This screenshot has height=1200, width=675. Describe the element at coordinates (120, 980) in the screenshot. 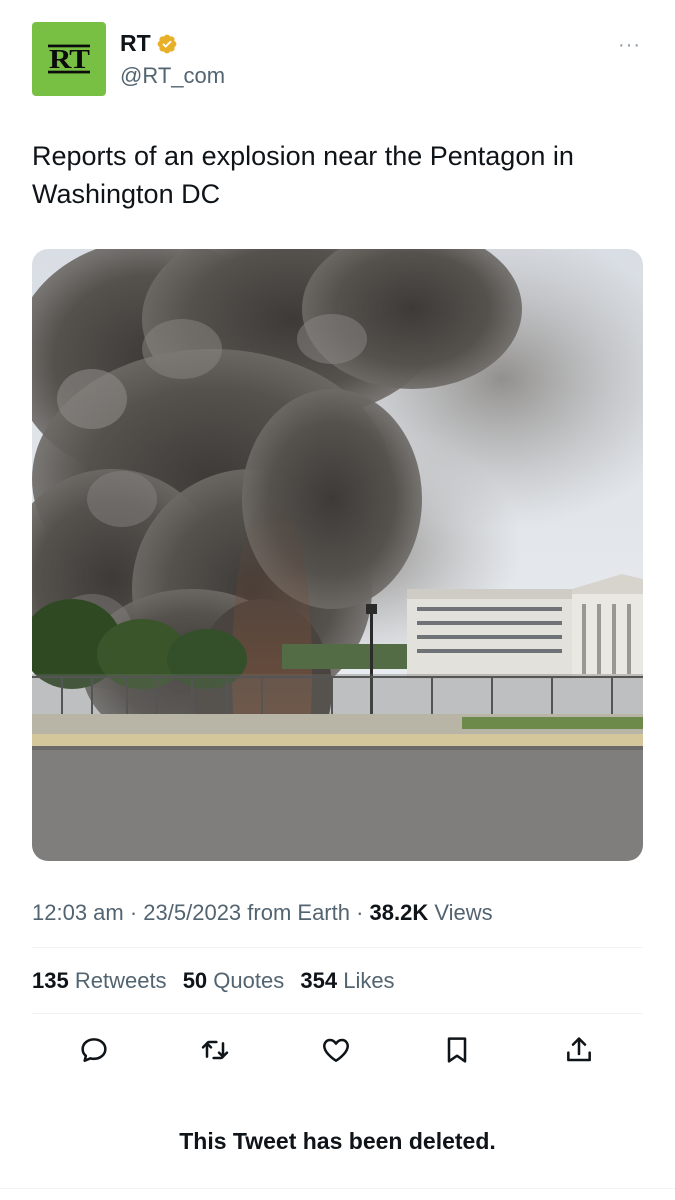

I see `retweets-label: Retweets` at that location.